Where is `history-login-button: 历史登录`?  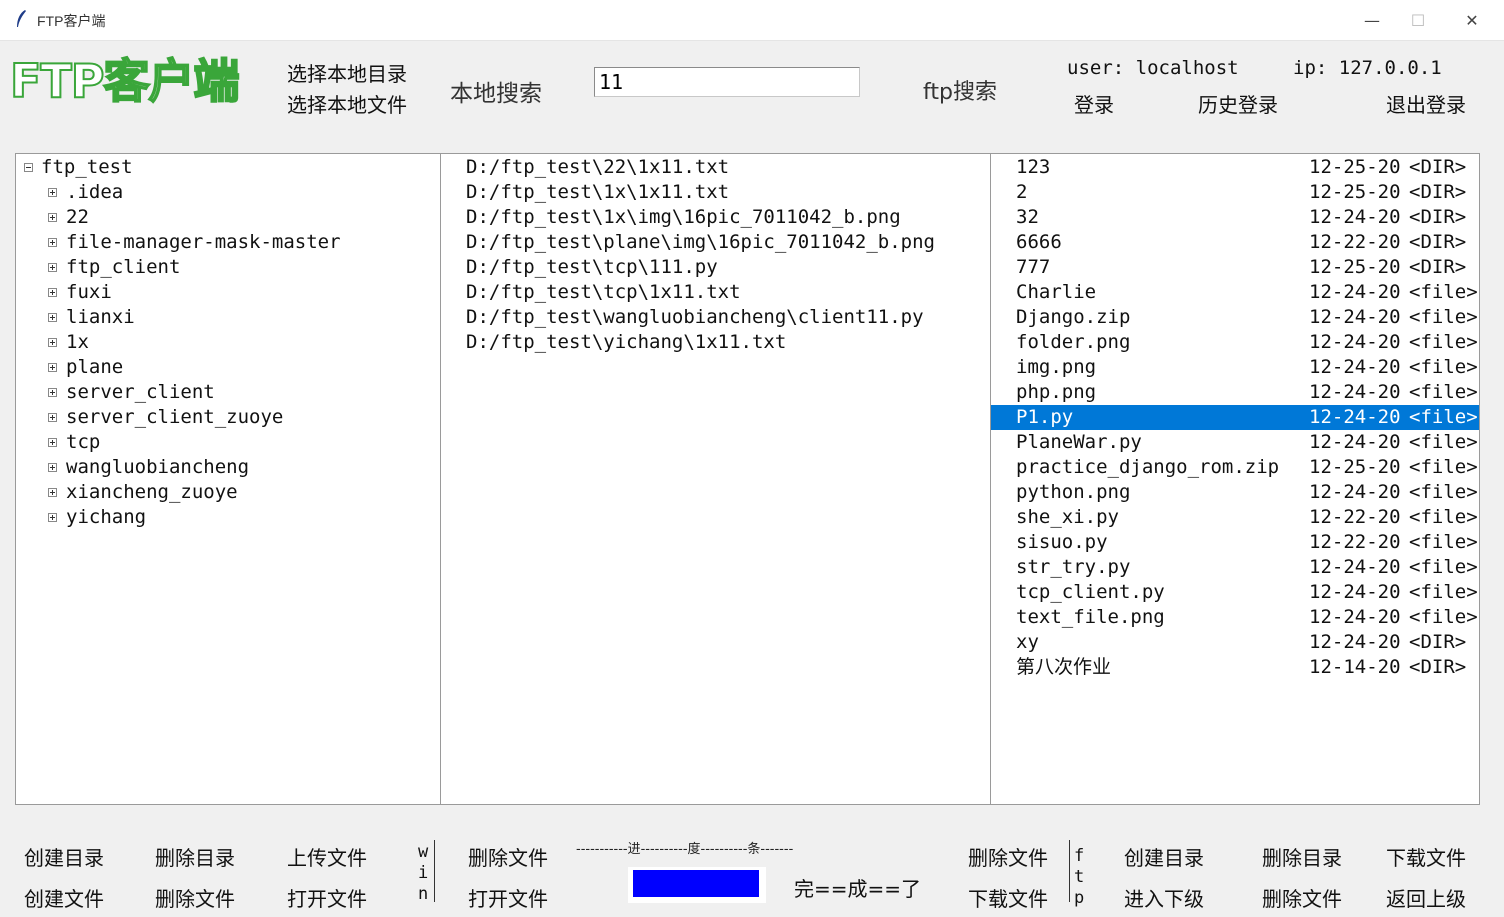 history-login-button: 历史登录 is located at coordinates (1238, 103).